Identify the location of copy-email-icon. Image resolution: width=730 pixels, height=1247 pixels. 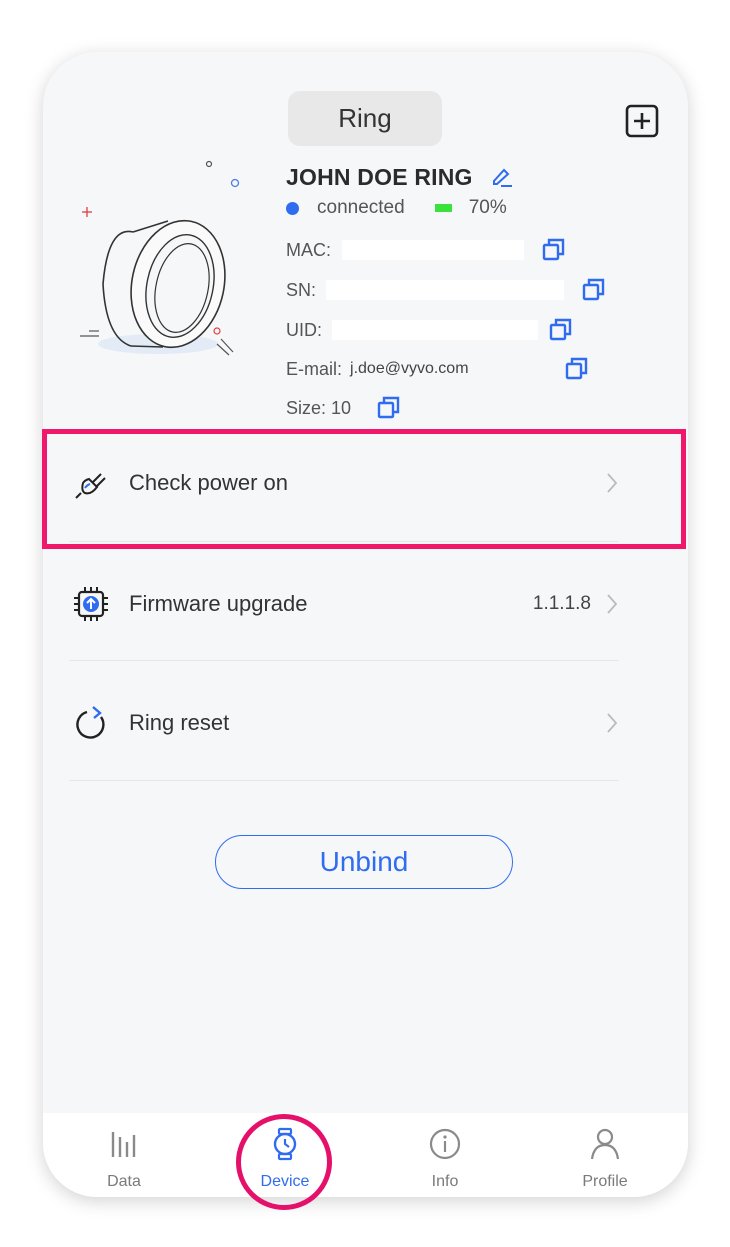
(577, 369).